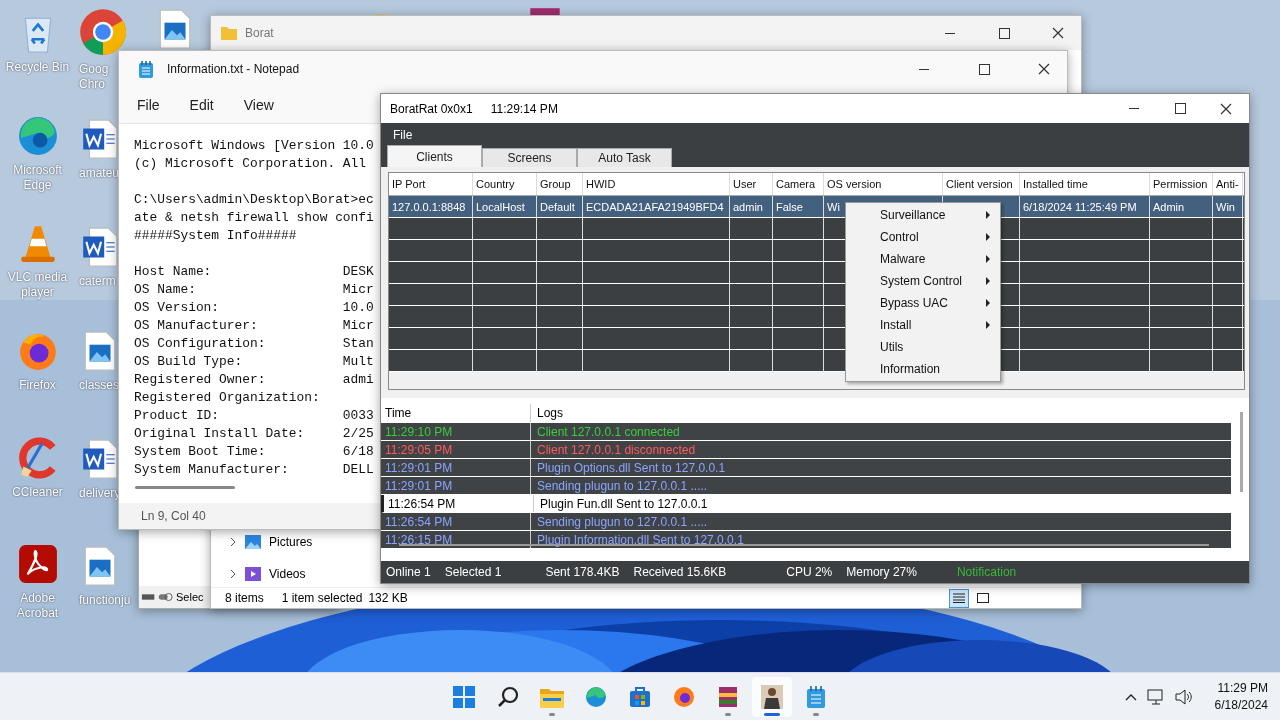  I want to click on text-line: OS Configuration:, so click(200, 344).